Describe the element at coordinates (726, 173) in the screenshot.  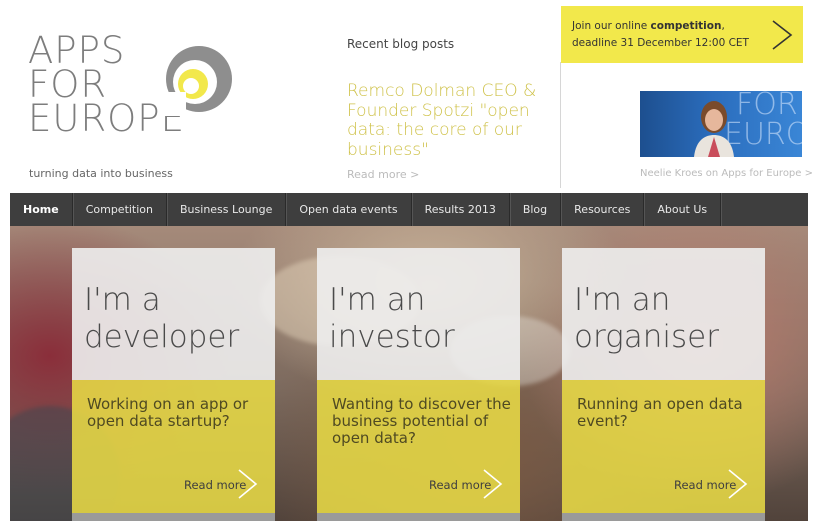
I see `video-caption-link: Neelie Kroes on Apps for Europe >` at that location.